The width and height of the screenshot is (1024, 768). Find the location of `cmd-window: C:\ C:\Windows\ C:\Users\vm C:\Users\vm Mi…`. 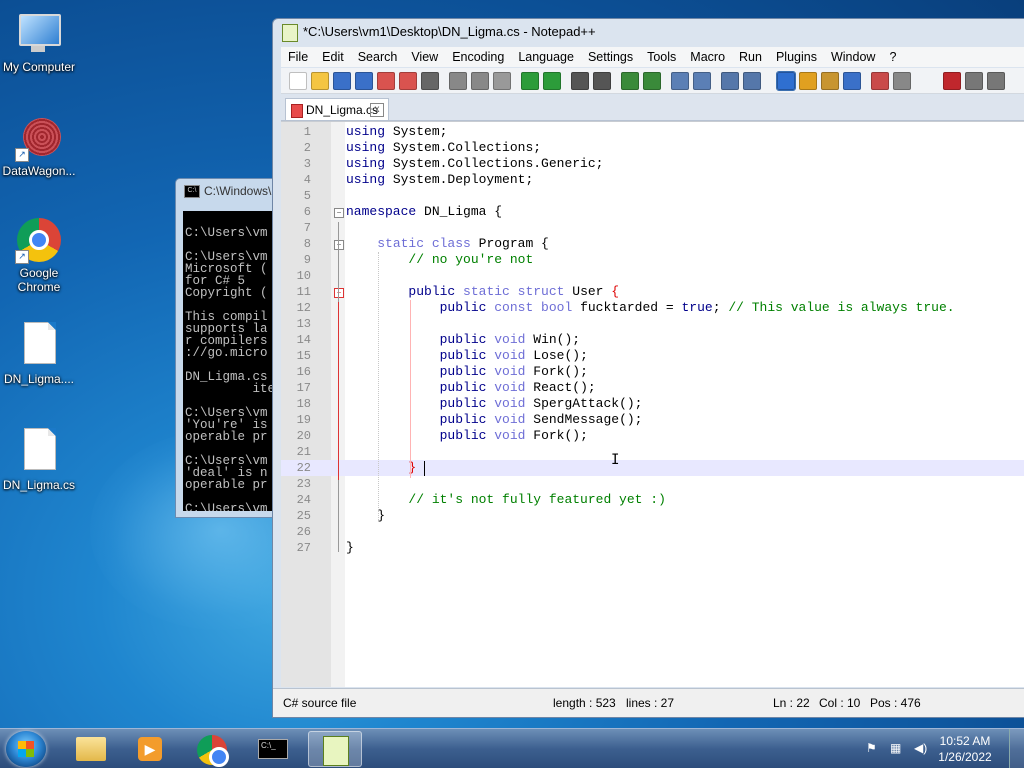

cmd-window: C:\ C:\Windows\ C:\Users\vm C:\Users\vm Mi… is located at coordinates (231, 348).